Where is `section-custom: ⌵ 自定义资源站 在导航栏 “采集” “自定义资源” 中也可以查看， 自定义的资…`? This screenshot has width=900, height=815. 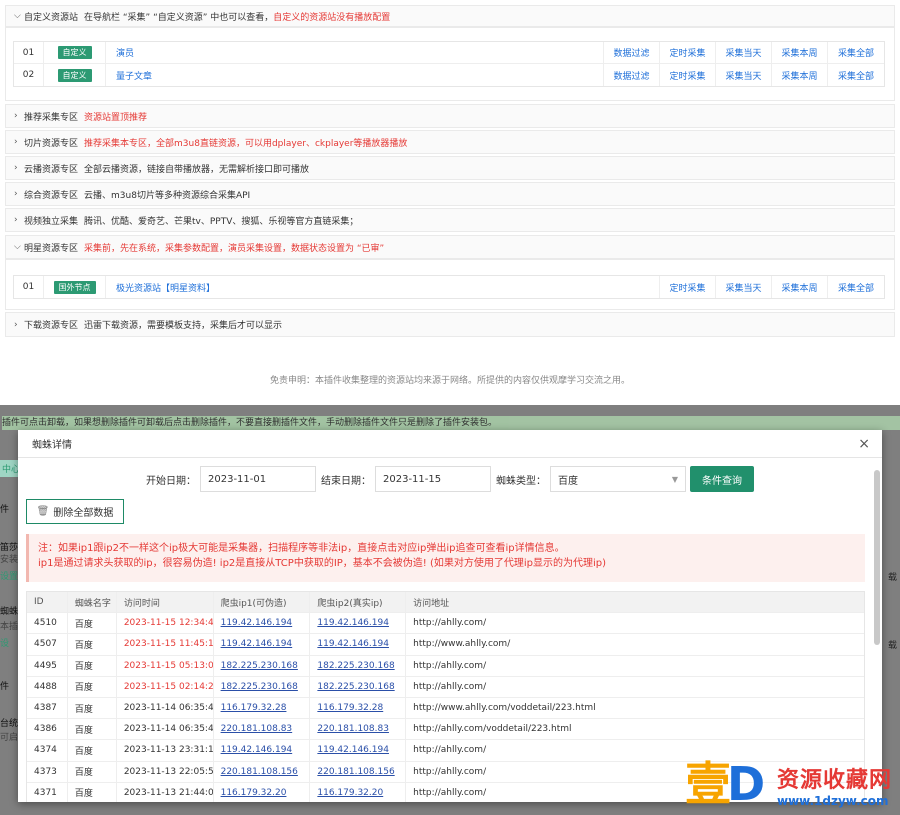
section-custom: ⌵ 自定义资源站 在导航栏 “采集” “自定义资源” 中也可以查看， 自定义的资… is located at coordinates (450, 16).